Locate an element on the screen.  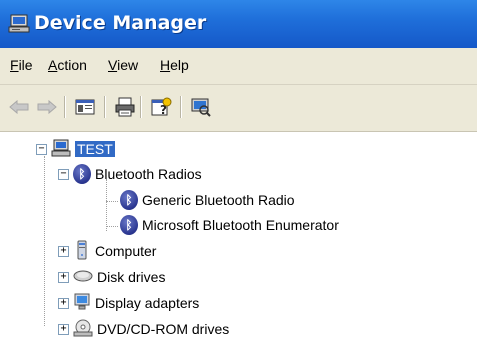
tree-node-microsoft-bluetooth-enumerator: ᛒ Microsoft Bluetooth Enumerator is located at coordinates (229, 225).